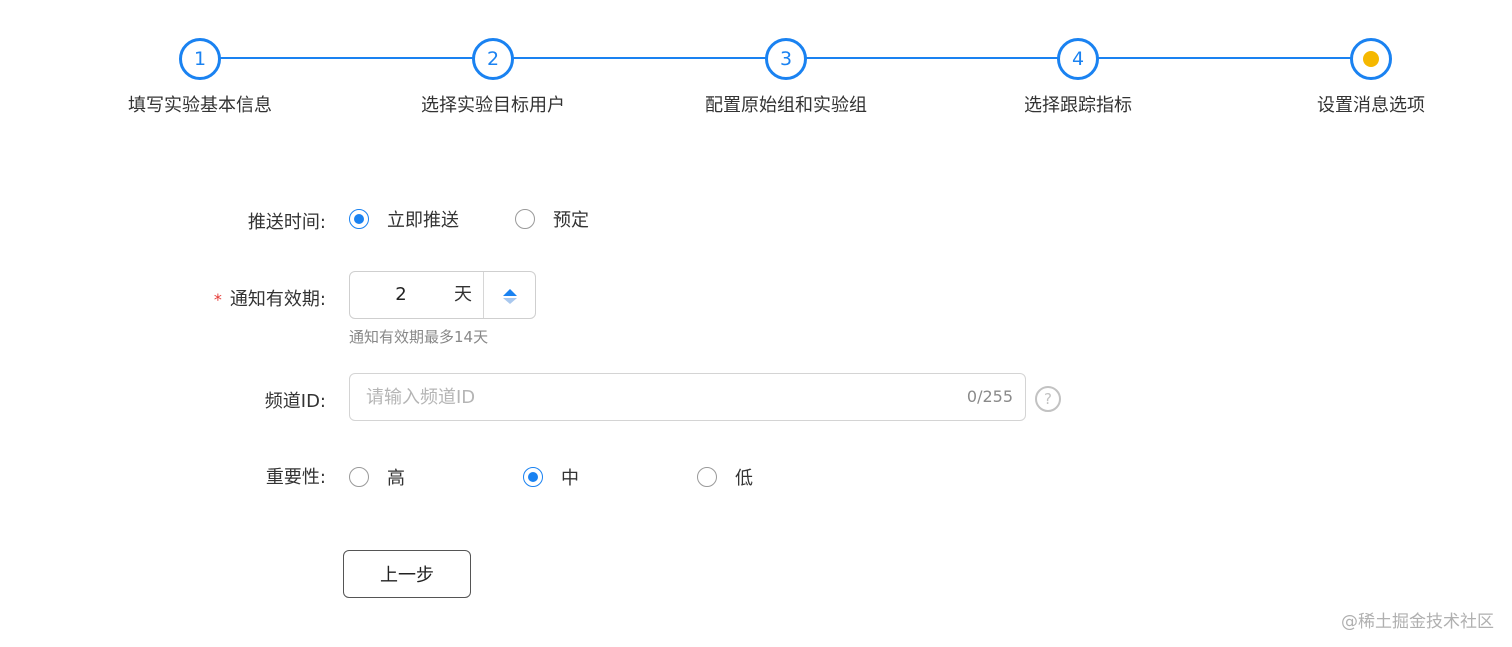 The height and width of the screenshot is (647, 1512). What do you see at coordinates (407, 574) in the screenshot?
I see `previous-step-button: 上一步` at bounding box center [407, 574].